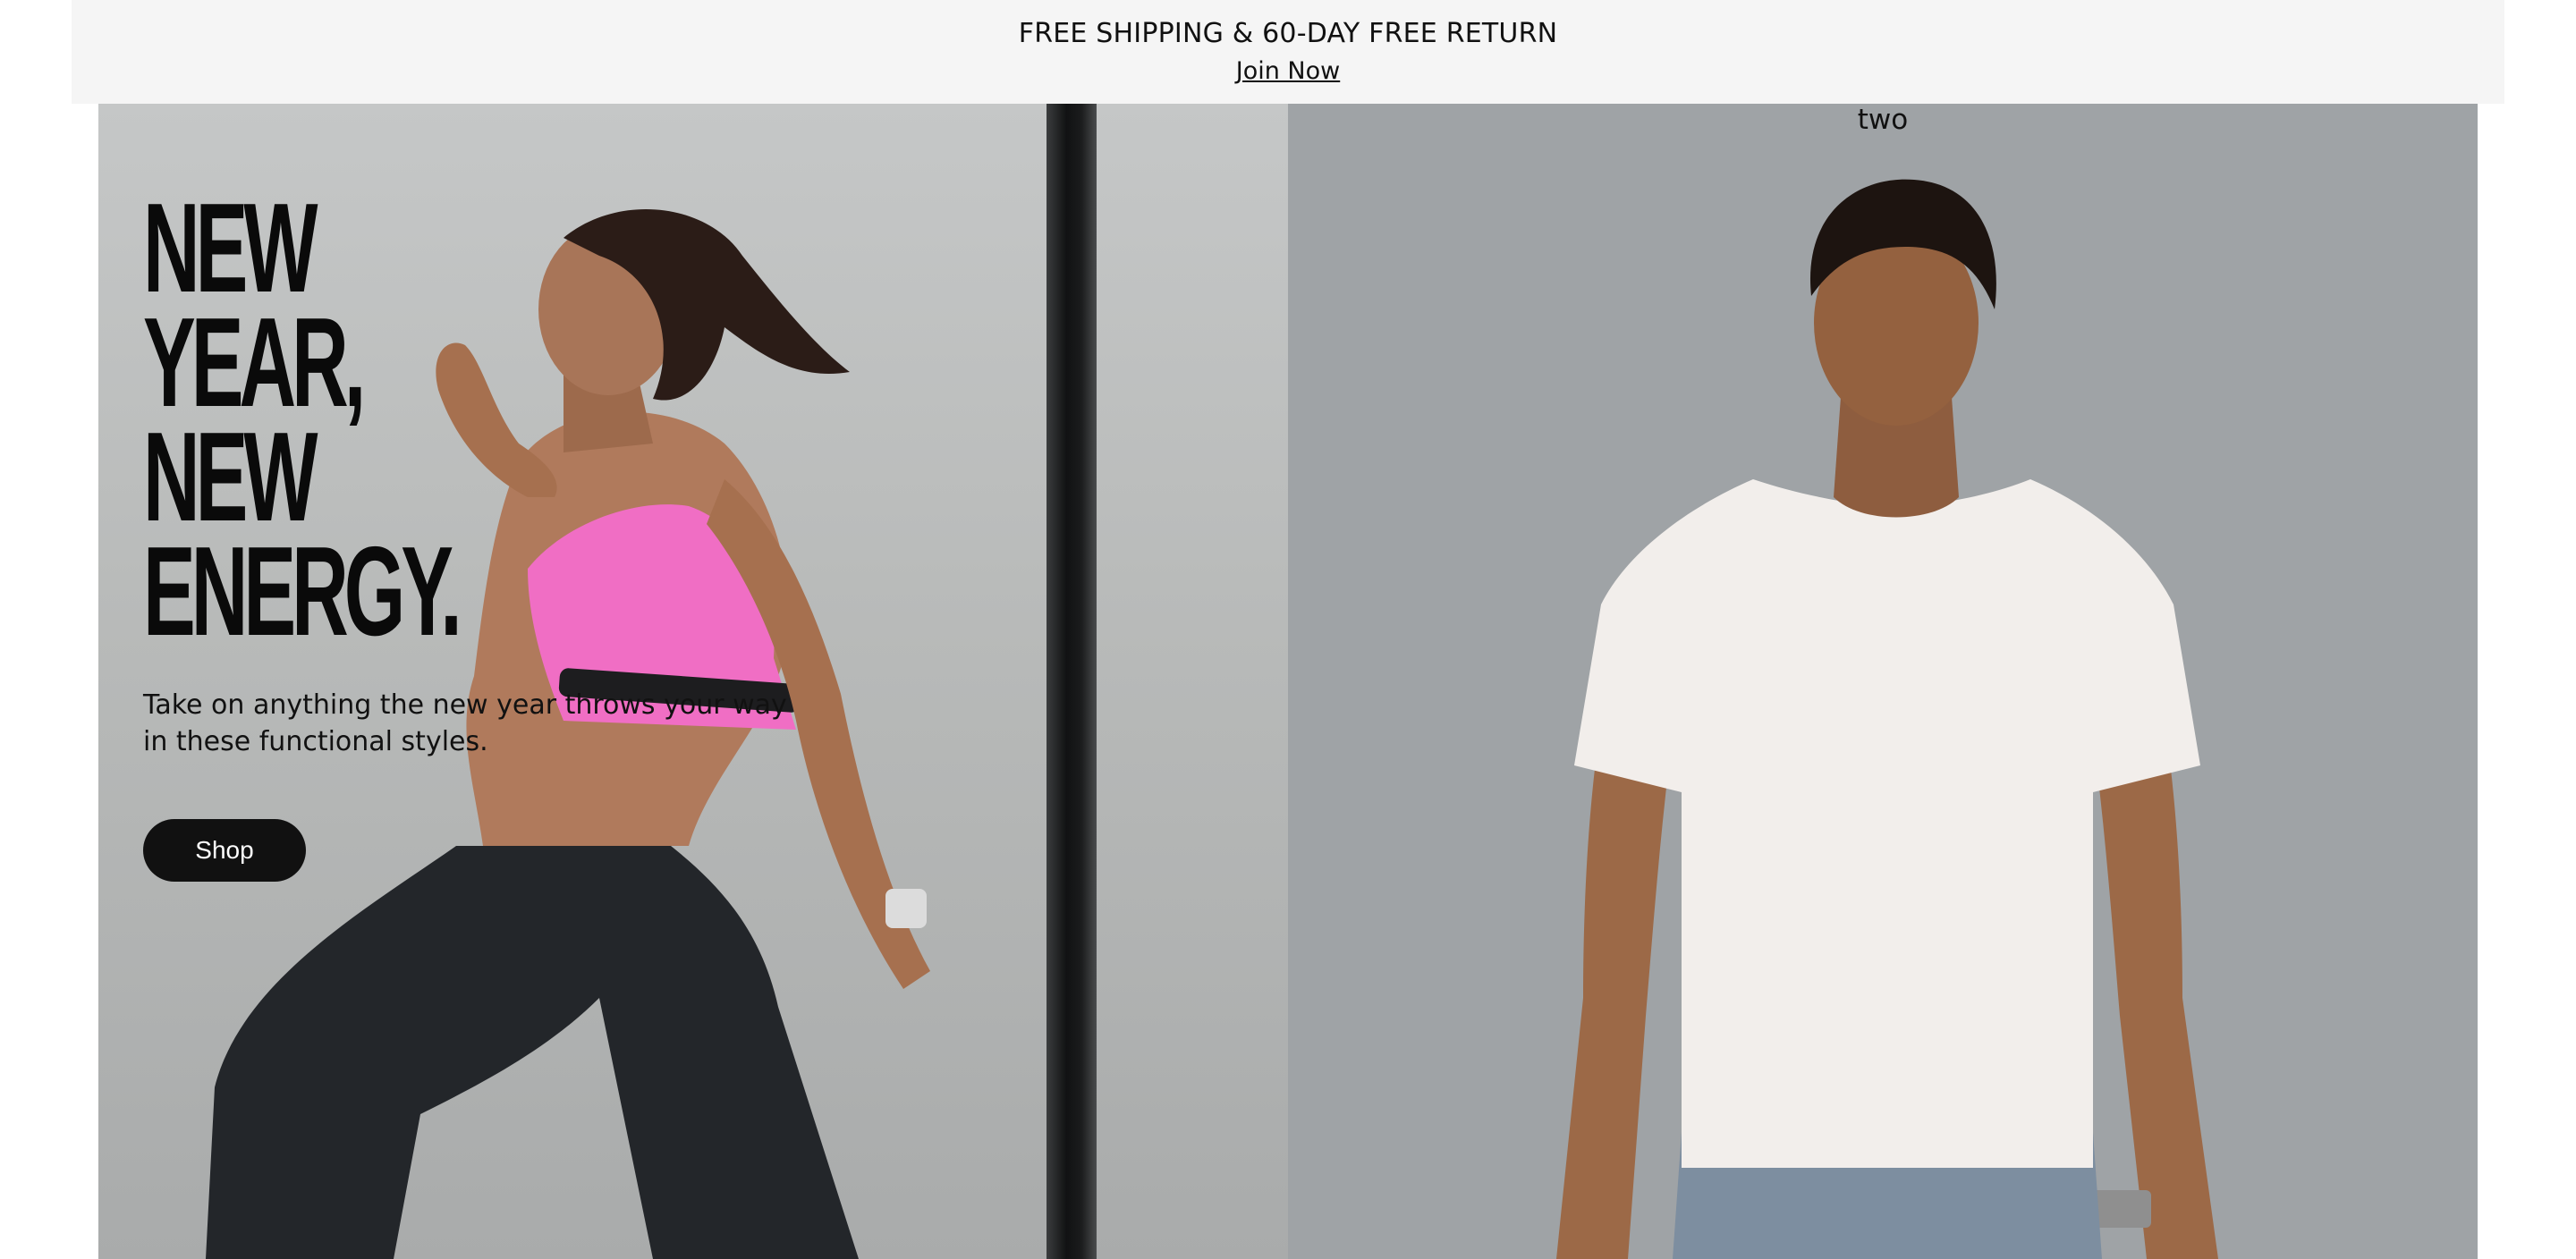 This screenshot has width=2576, height=1259. What do you see at coordinates (230, 248) in the screenshot?
I see `headline-line-1: NEW` at bounding box center [230, 248].